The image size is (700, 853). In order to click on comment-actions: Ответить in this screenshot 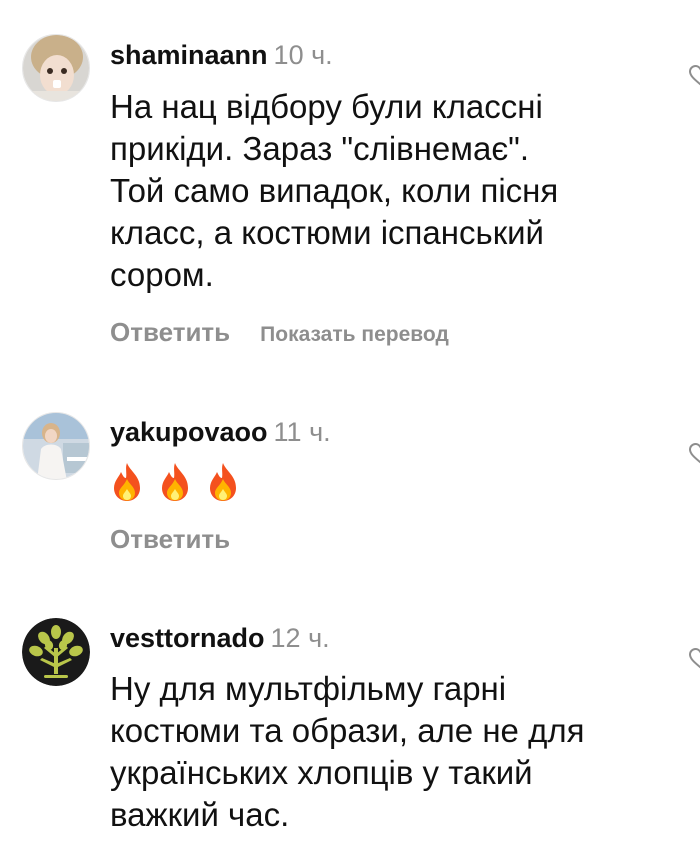, I will do `click(170, 539)`.